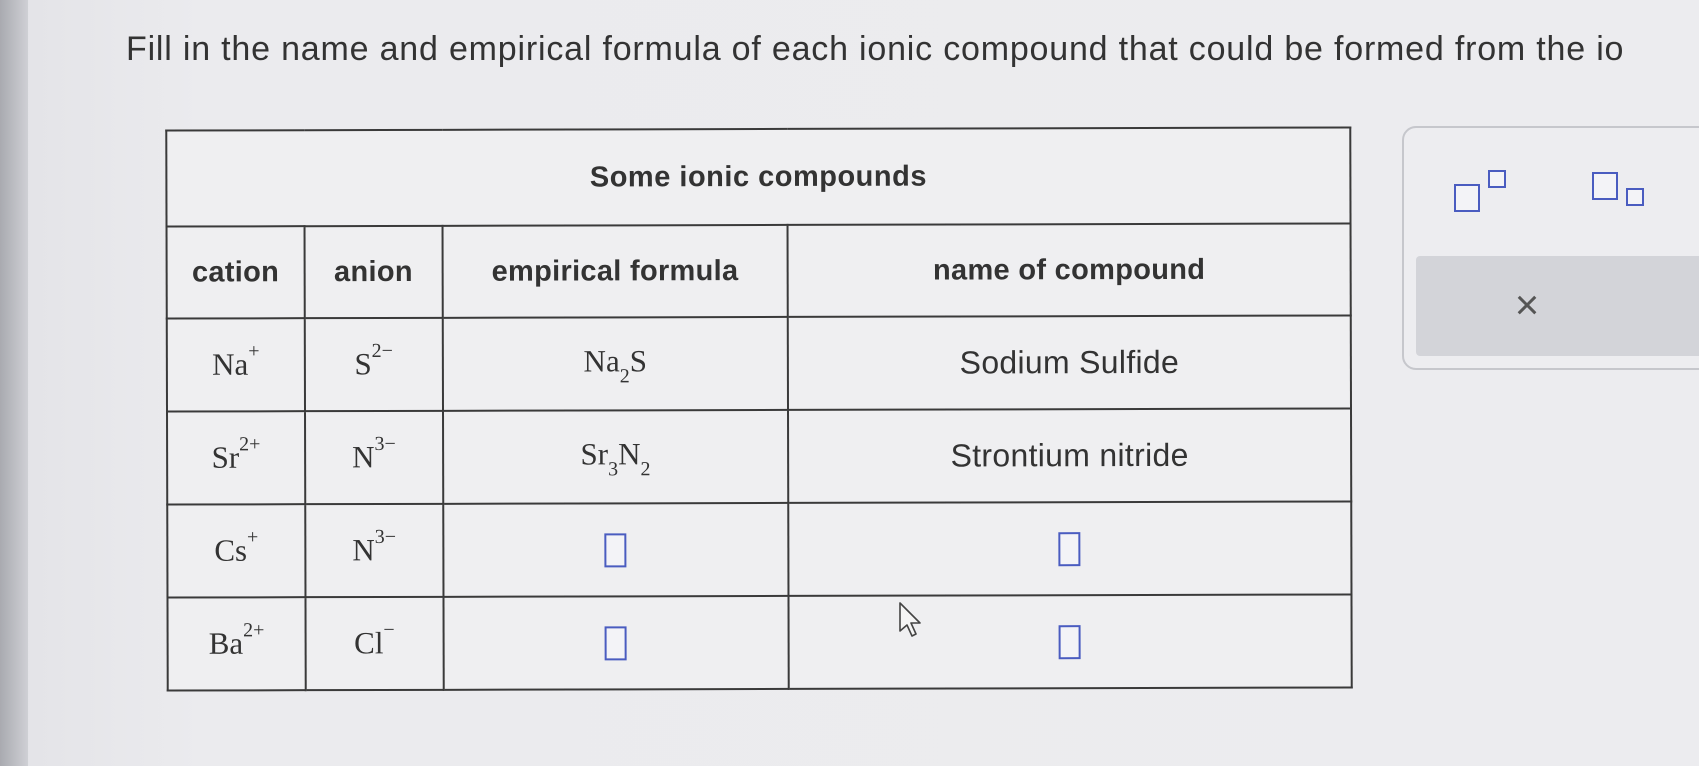  I want to click on screen-bezel, so click(14, 383).